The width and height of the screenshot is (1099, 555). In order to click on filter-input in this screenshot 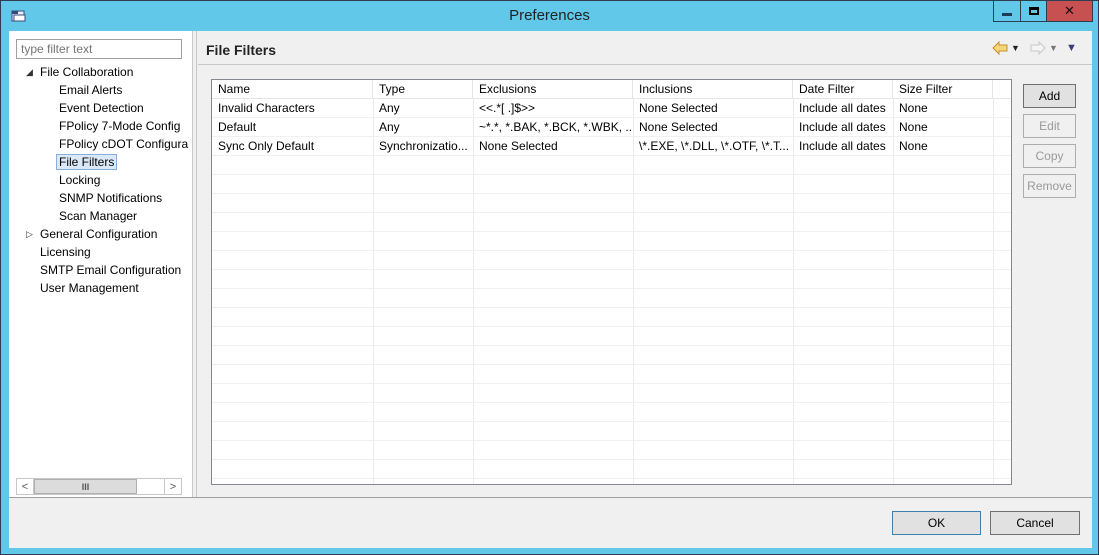, I will do `click(99, 49)`.